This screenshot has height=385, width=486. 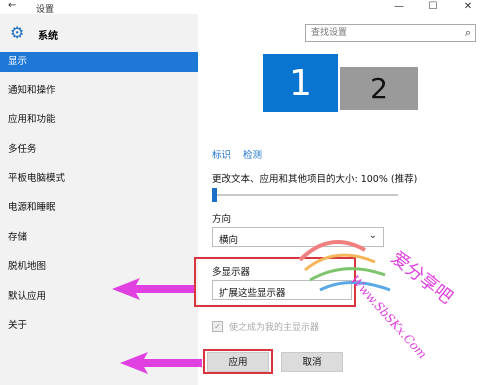 What do you see at coordinates (300, 83) in the screenshot?
I see `monitor-1-tile: 1` at bounding box center [300, 83].